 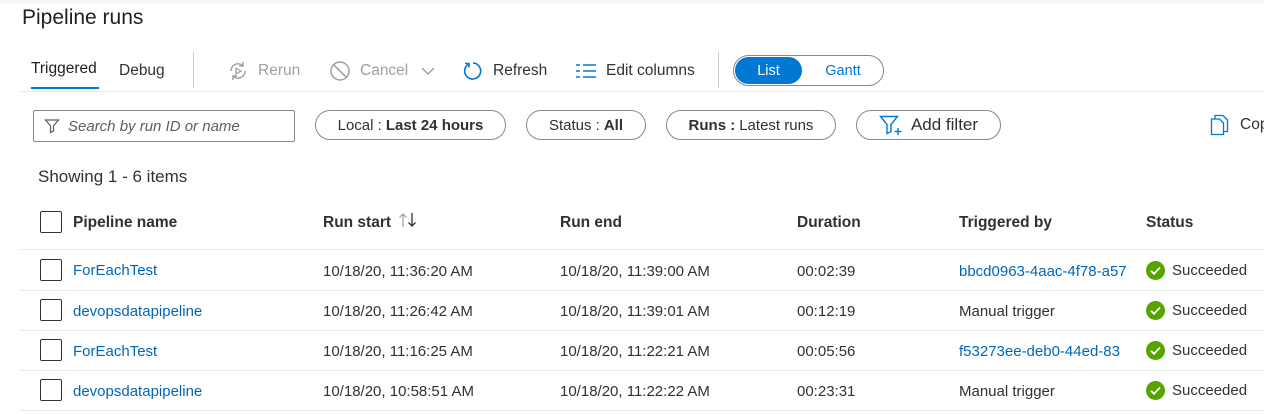 What do you see at coordinates (635, 311) in the screenshot?
I see `run-end-cell: 10/18/20, 11:39:01 AM` at bounding box center [635, 311].